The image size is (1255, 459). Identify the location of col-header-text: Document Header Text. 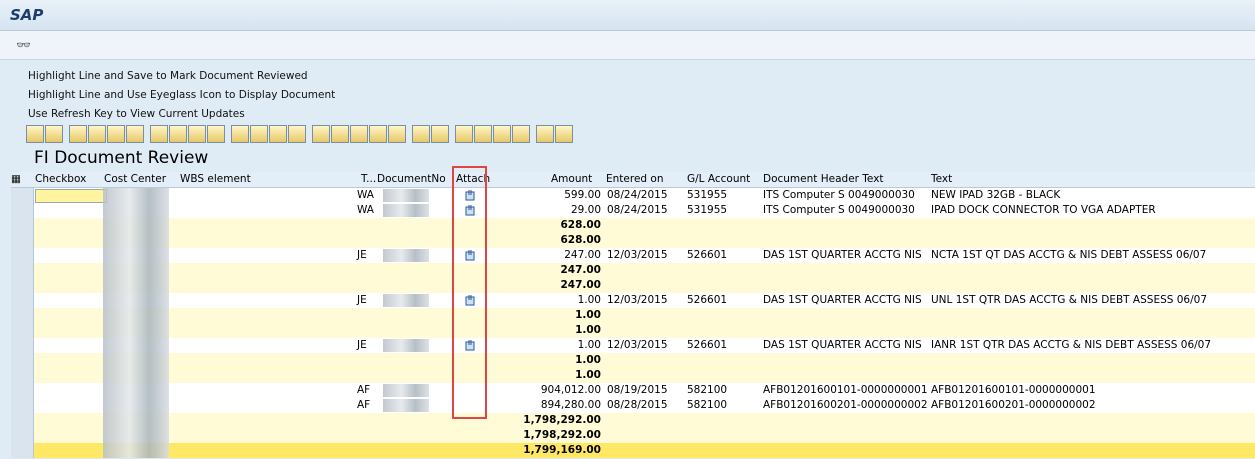
(823, 179).